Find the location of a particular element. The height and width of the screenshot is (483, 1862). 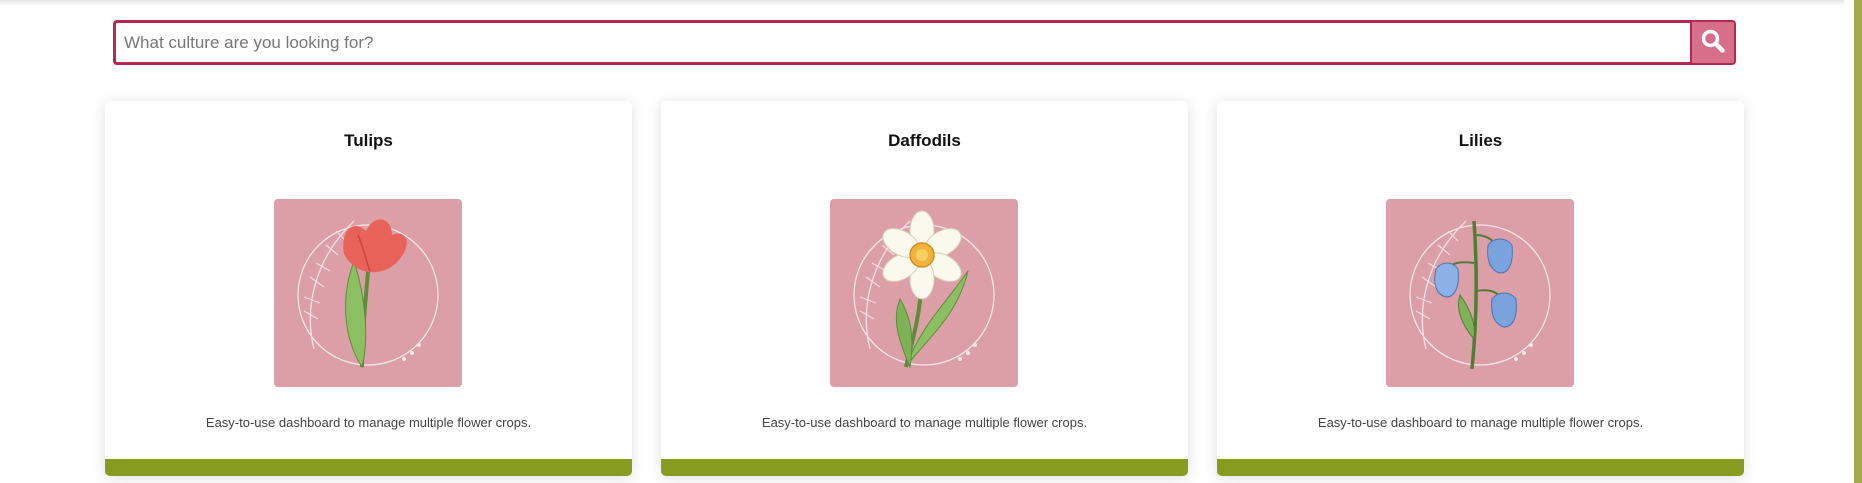

search-button is located at coordinates (1713, 42).